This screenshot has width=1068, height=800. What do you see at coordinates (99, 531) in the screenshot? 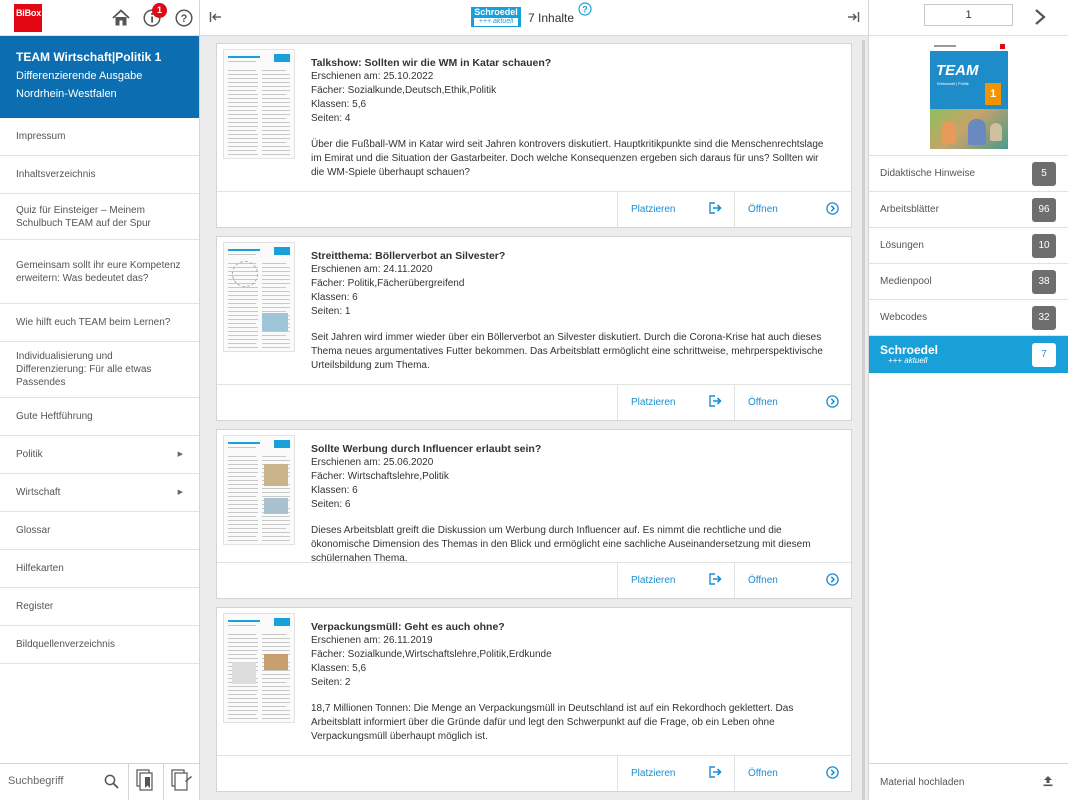
I see `toc-item: Glossar` at bounding box center [99, 531].